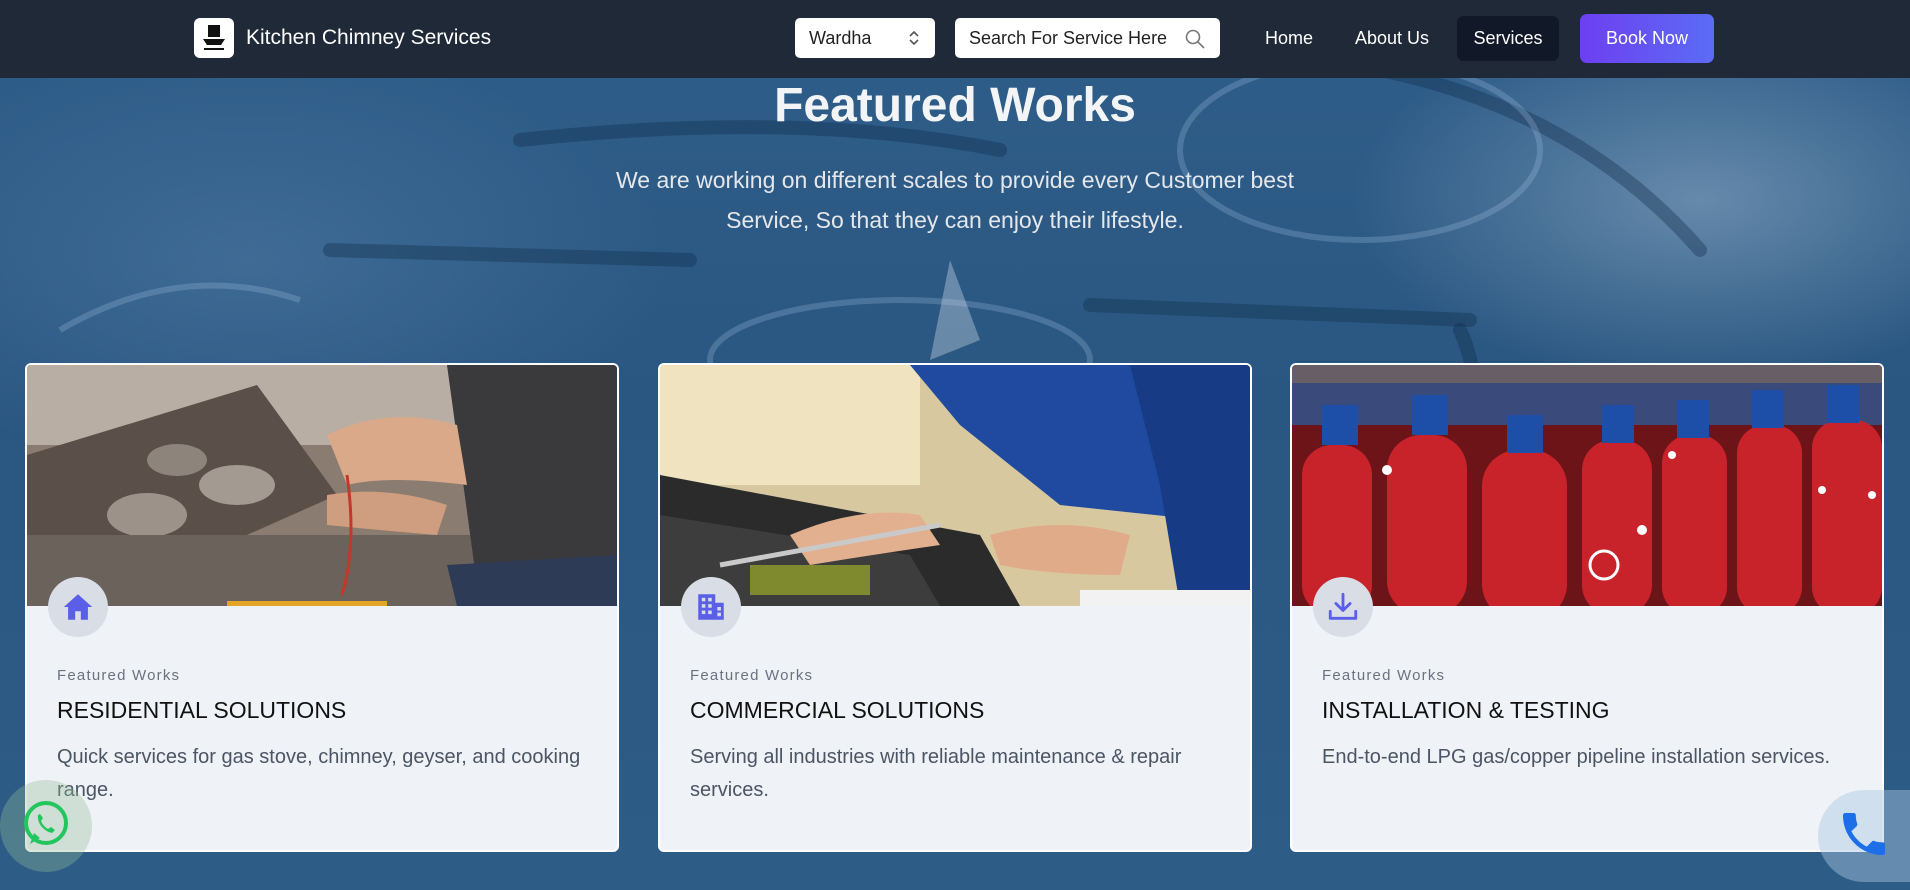 This screenshot has height=890, width=1910. I want to click on nav-home: Home, so click(1289, 38).